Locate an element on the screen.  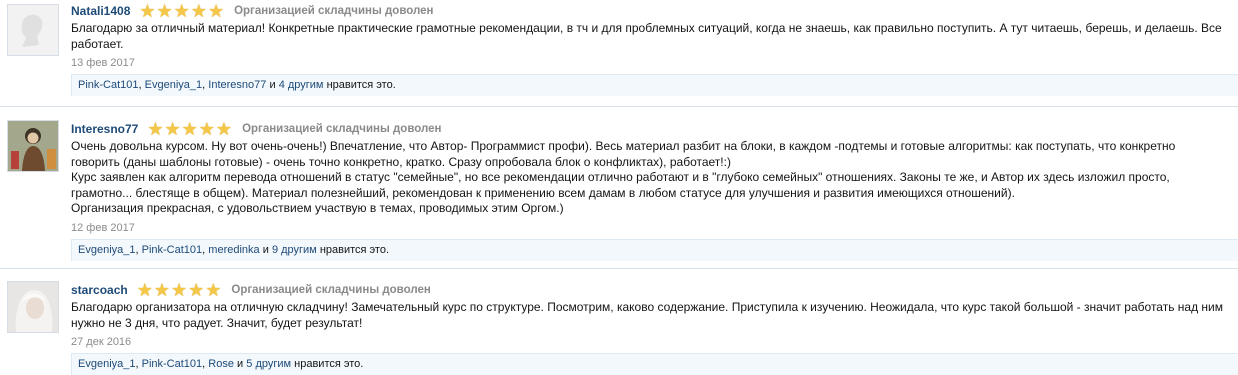
liker-link: Interesno77 is located at coordinates (237, 85).